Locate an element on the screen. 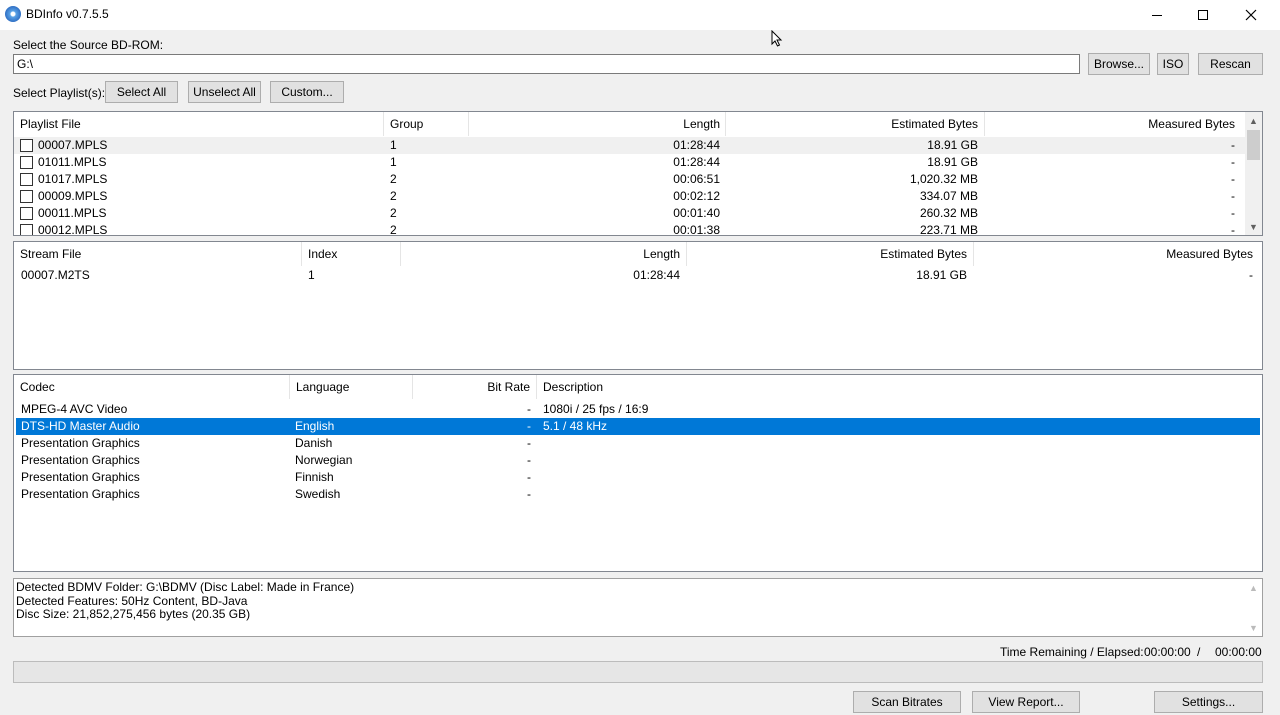  codec-name: MPEG-4 AVC Video is located at coordinates (74, 409).